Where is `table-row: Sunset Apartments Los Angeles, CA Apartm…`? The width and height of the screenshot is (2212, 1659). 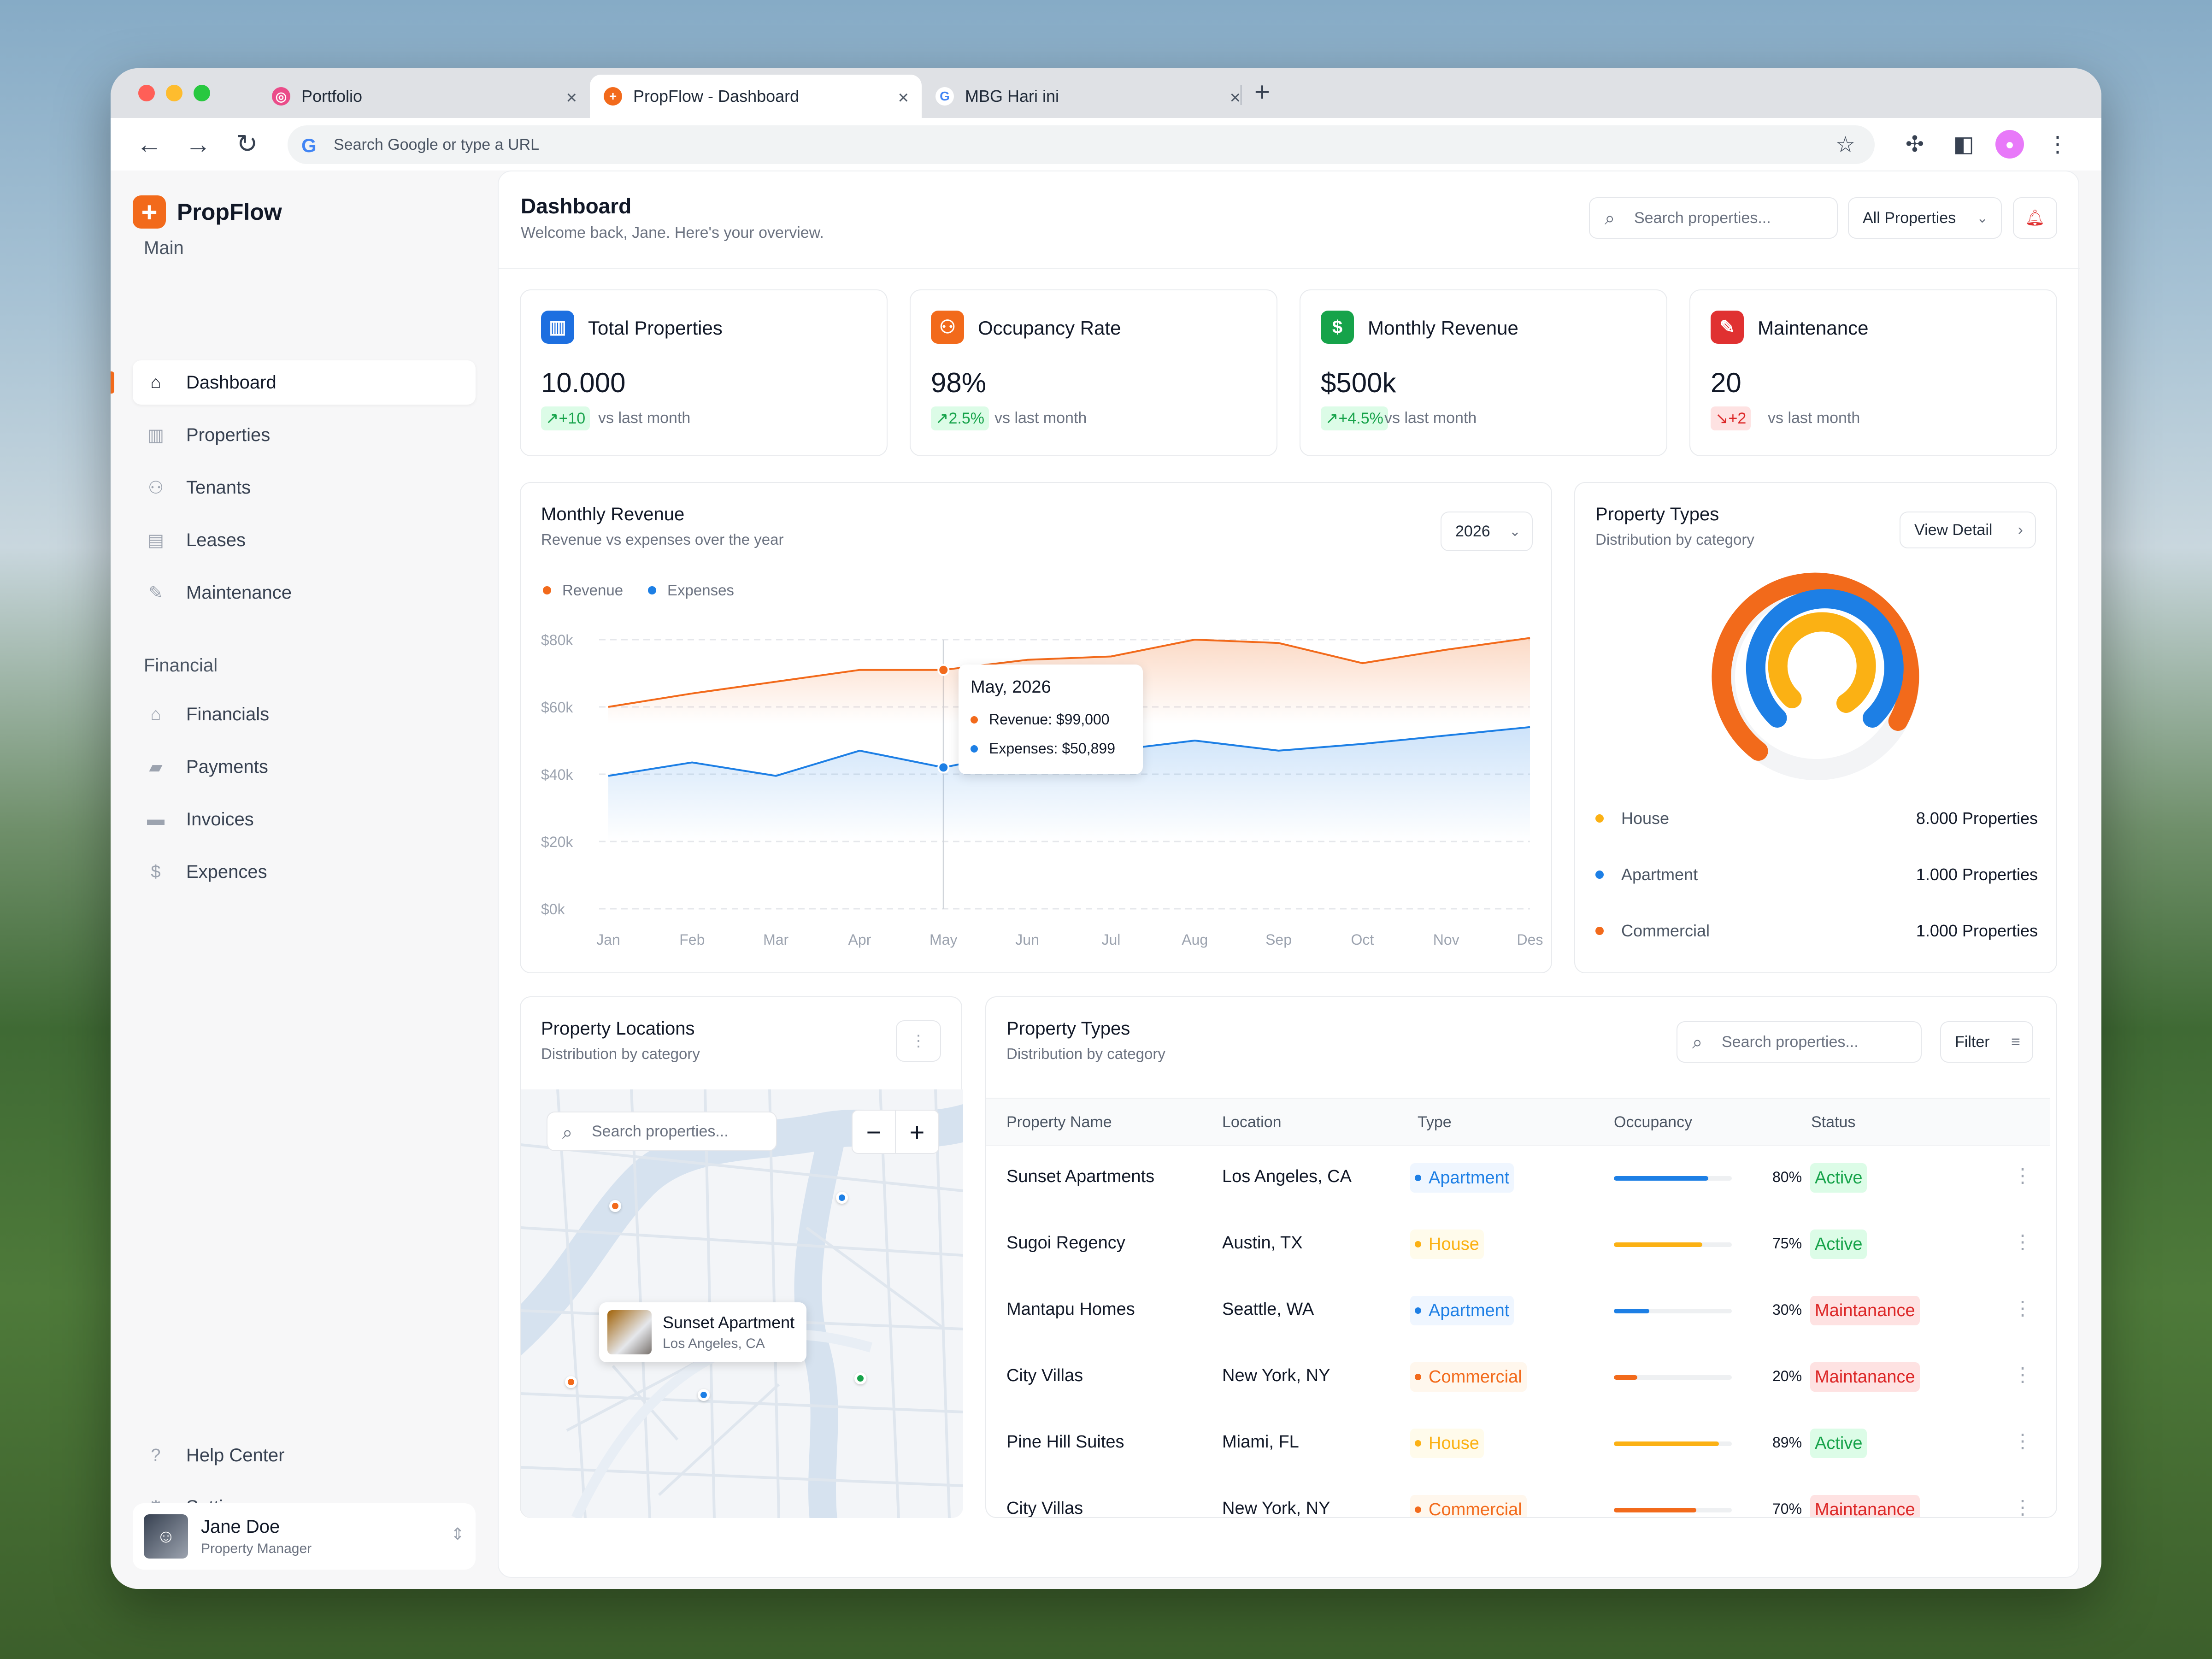 table-row: Sunset Apartments Los Angeles, CA Apartm… is located at coordinates (1518, 1179).